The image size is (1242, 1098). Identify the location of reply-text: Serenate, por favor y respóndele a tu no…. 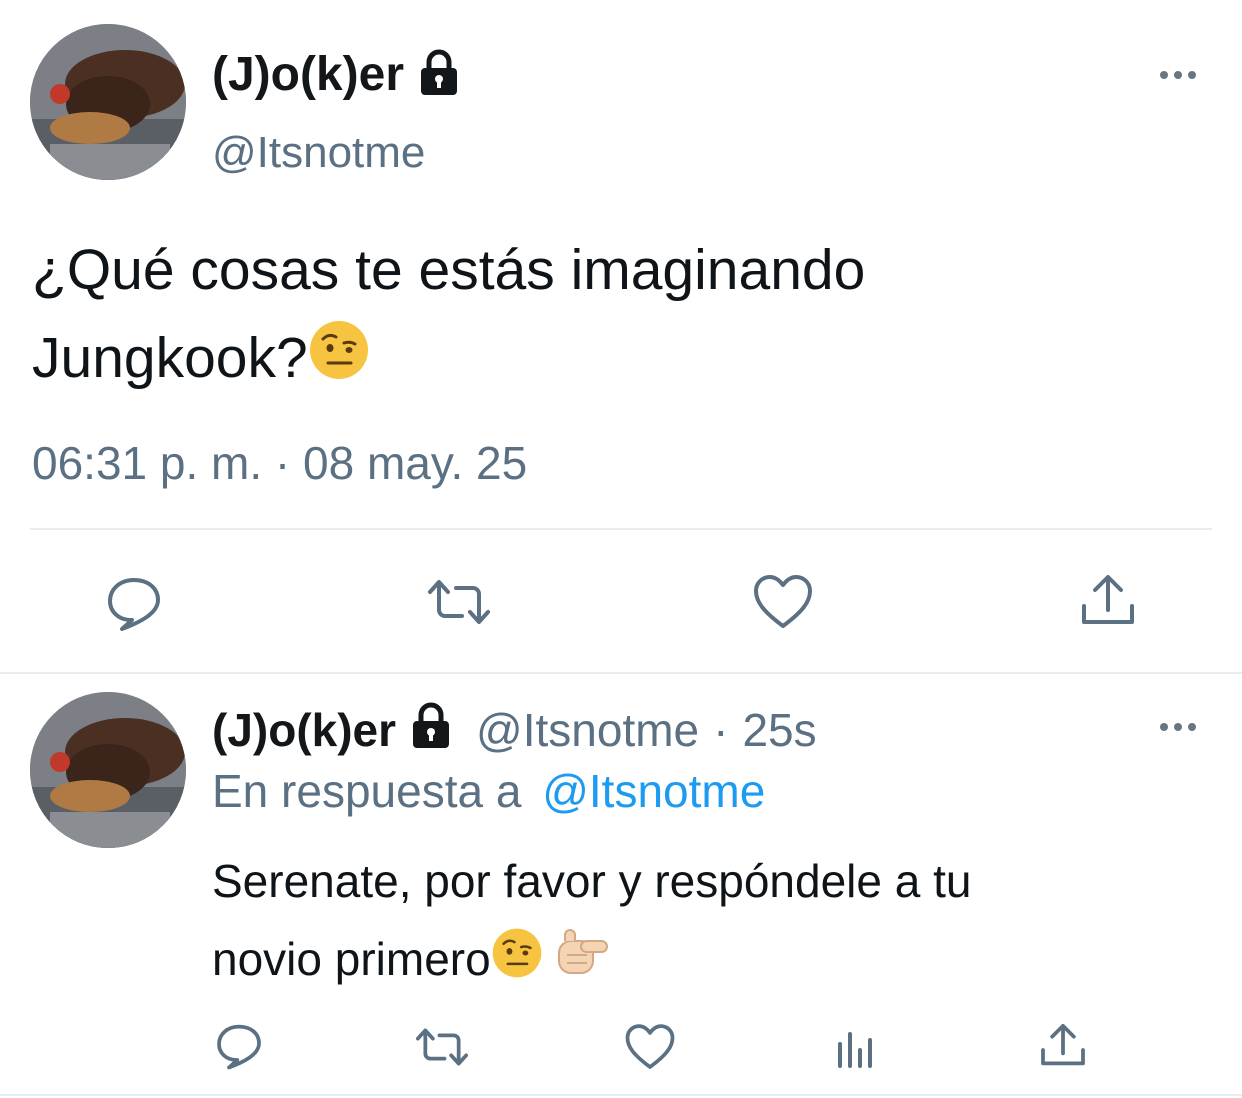
(591, 922).